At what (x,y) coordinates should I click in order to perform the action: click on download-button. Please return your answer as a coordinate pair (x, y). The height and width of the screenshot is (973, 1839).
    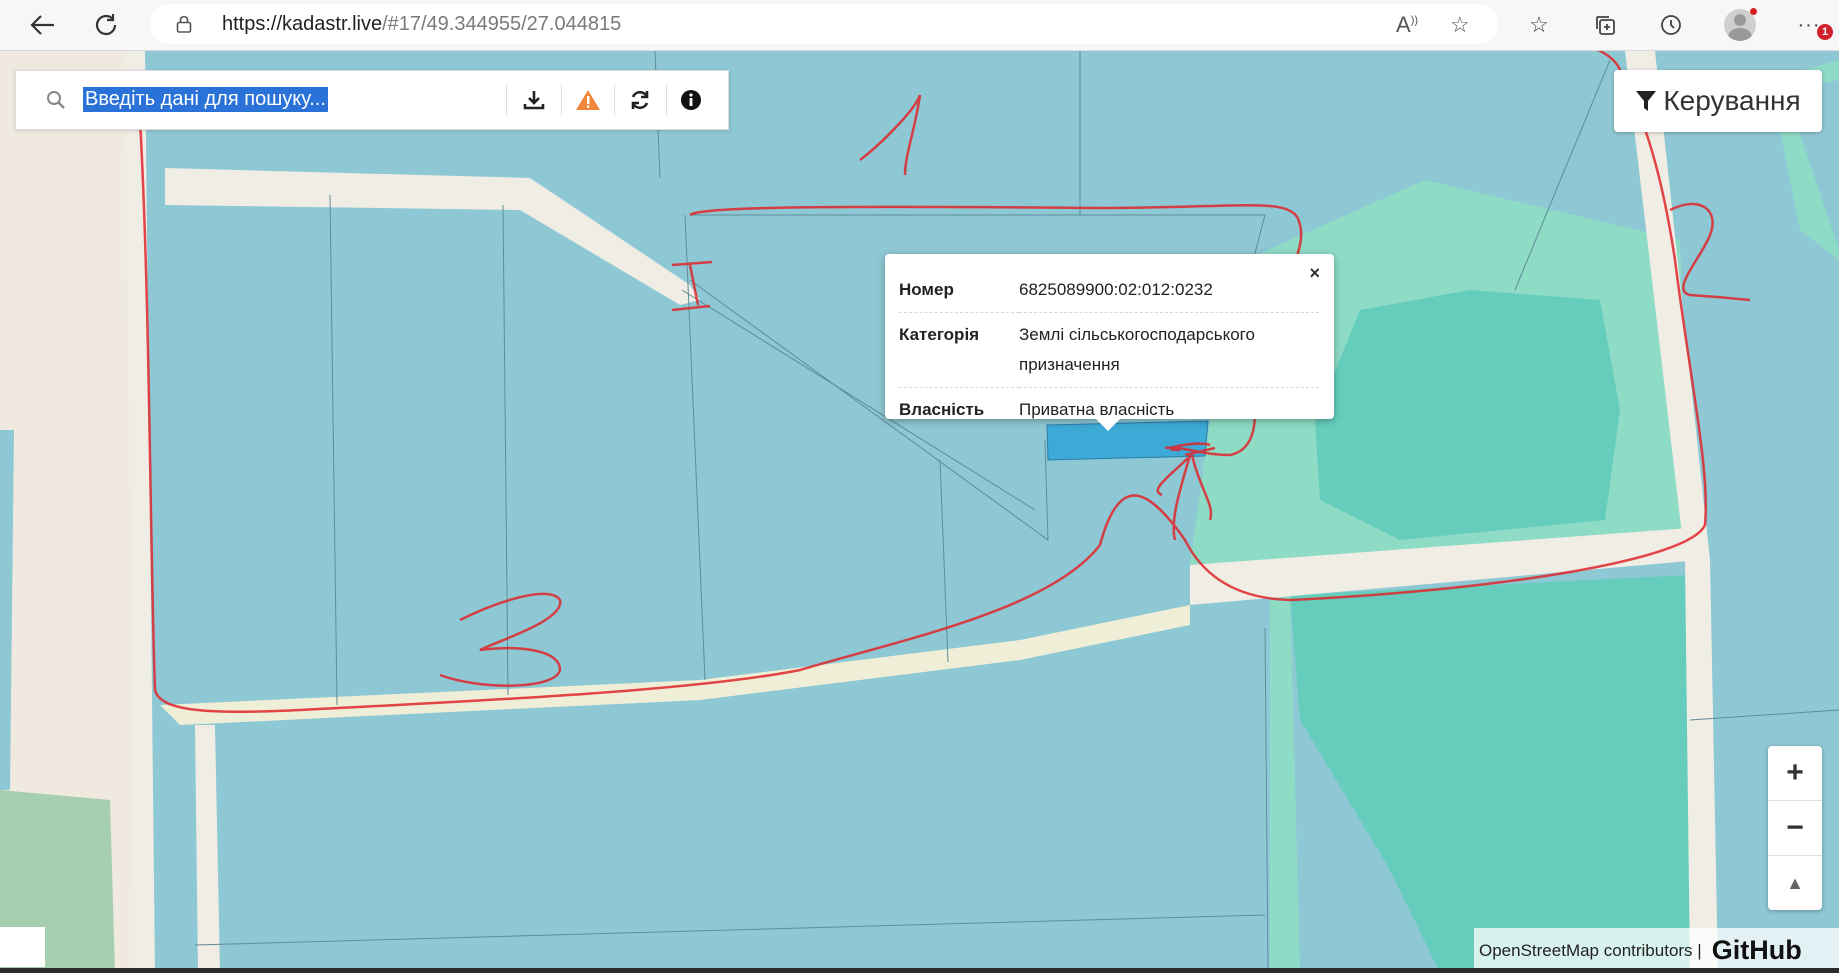
    Looking at the image, I should click on (534, 100).